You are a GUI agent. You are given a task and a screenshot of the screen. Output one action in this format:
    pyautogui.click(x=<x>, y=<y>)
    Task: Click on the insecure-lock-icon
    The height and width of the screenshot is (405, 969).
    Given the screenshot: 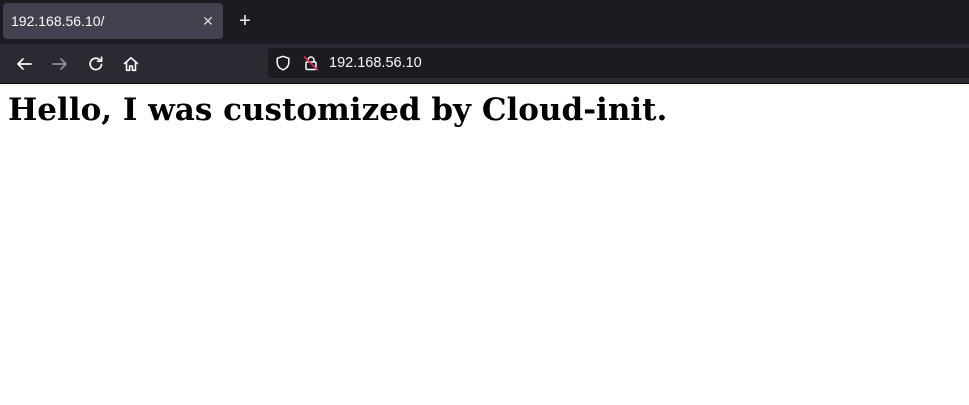 What is the action you would take?
    pyautogui.click(x=311, y=63)
    